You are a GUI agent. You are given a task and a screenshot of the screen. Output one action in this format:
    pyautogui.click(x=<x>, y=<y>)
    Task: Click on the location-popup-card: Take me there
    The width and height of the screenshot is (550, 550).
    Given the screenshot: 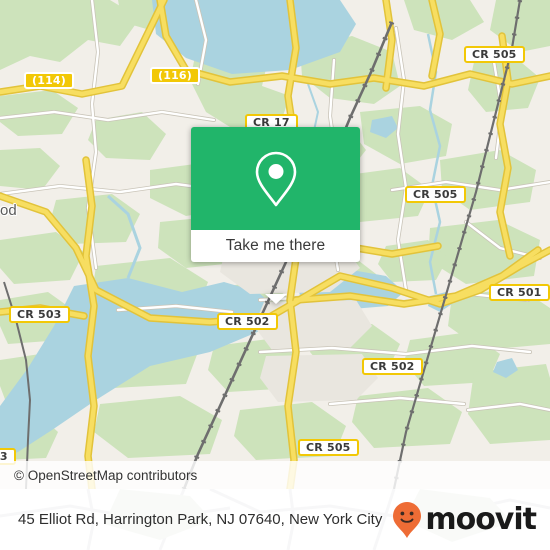 What is the action you would take?
    pyautogui.click(x=275, y=215)
    